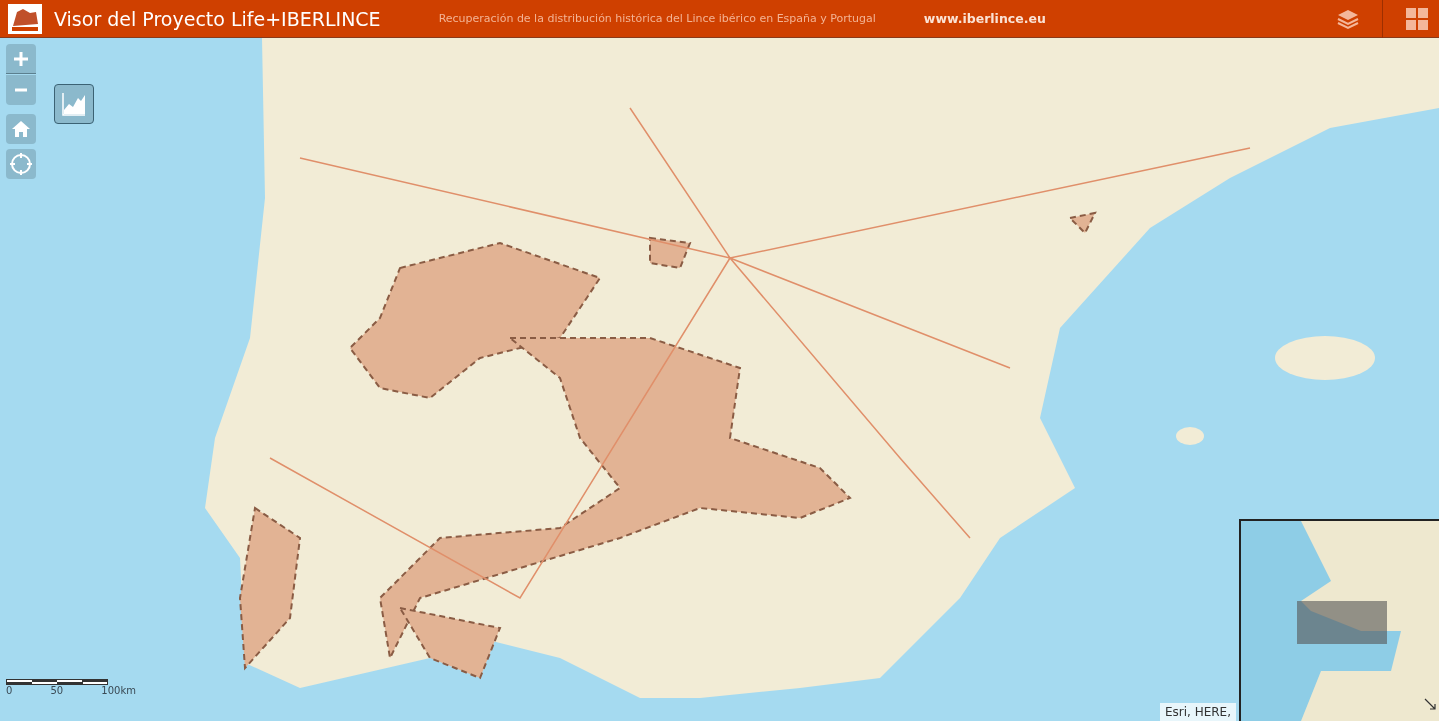  I want to click on home-icon, so click(21, 129).